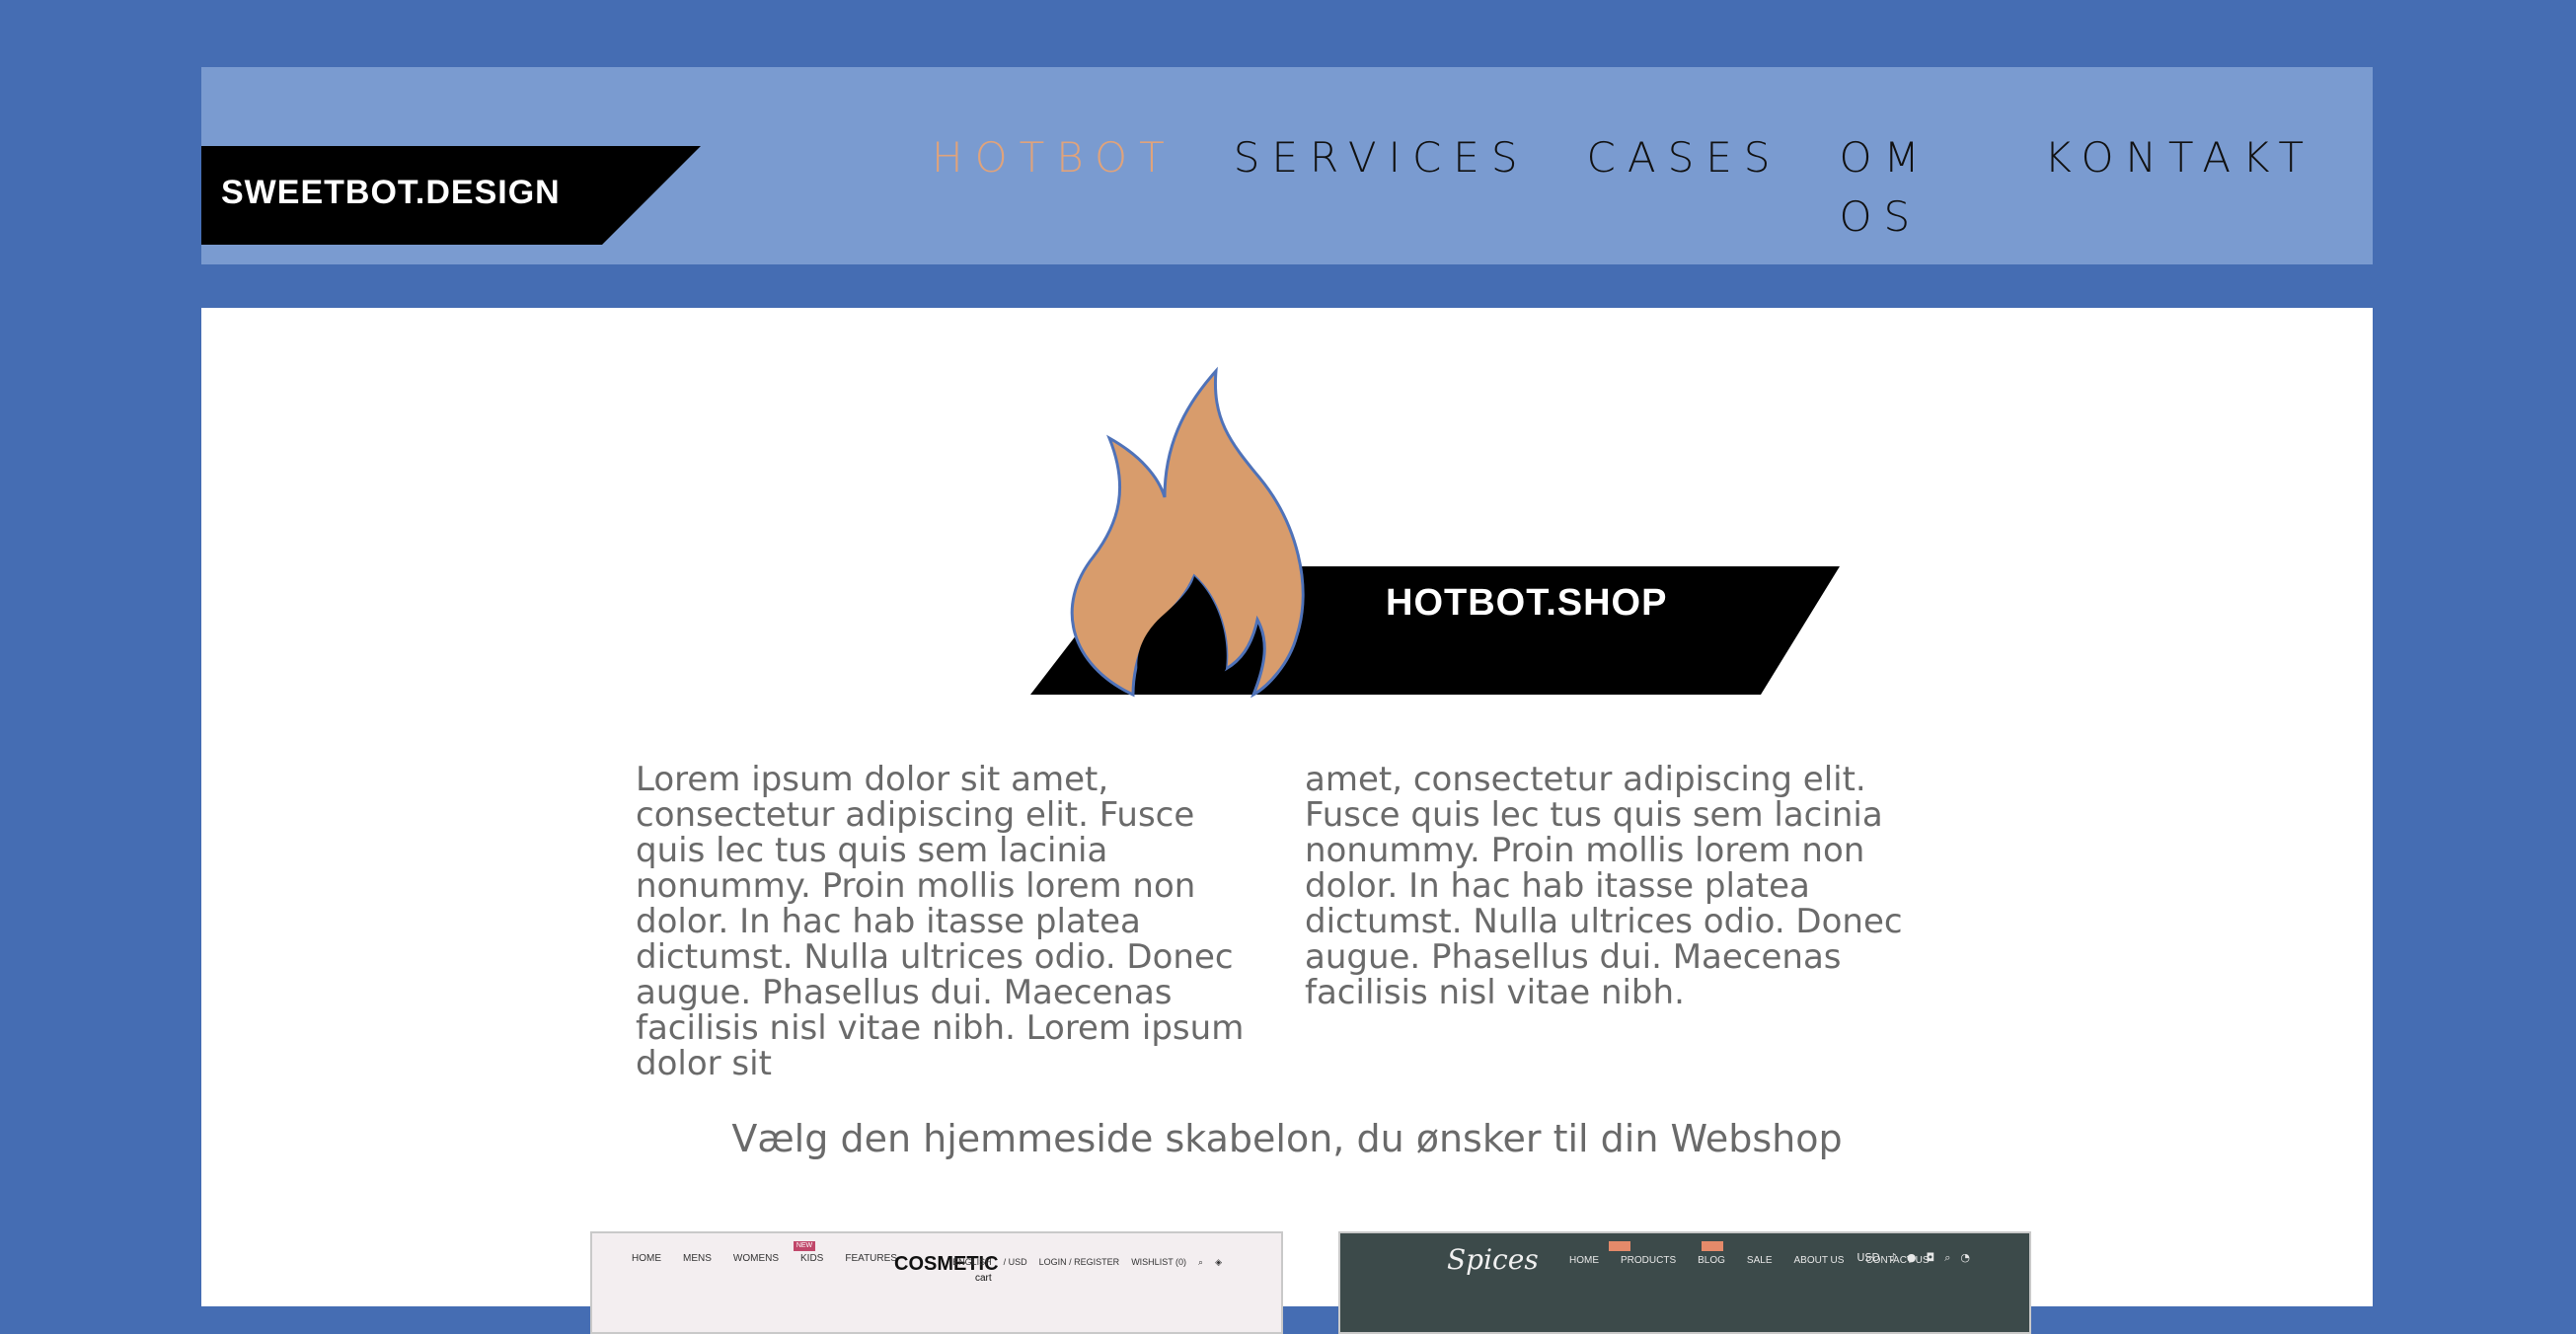  I want to click on nav-om-os: OM OS, so click(1913, 184).